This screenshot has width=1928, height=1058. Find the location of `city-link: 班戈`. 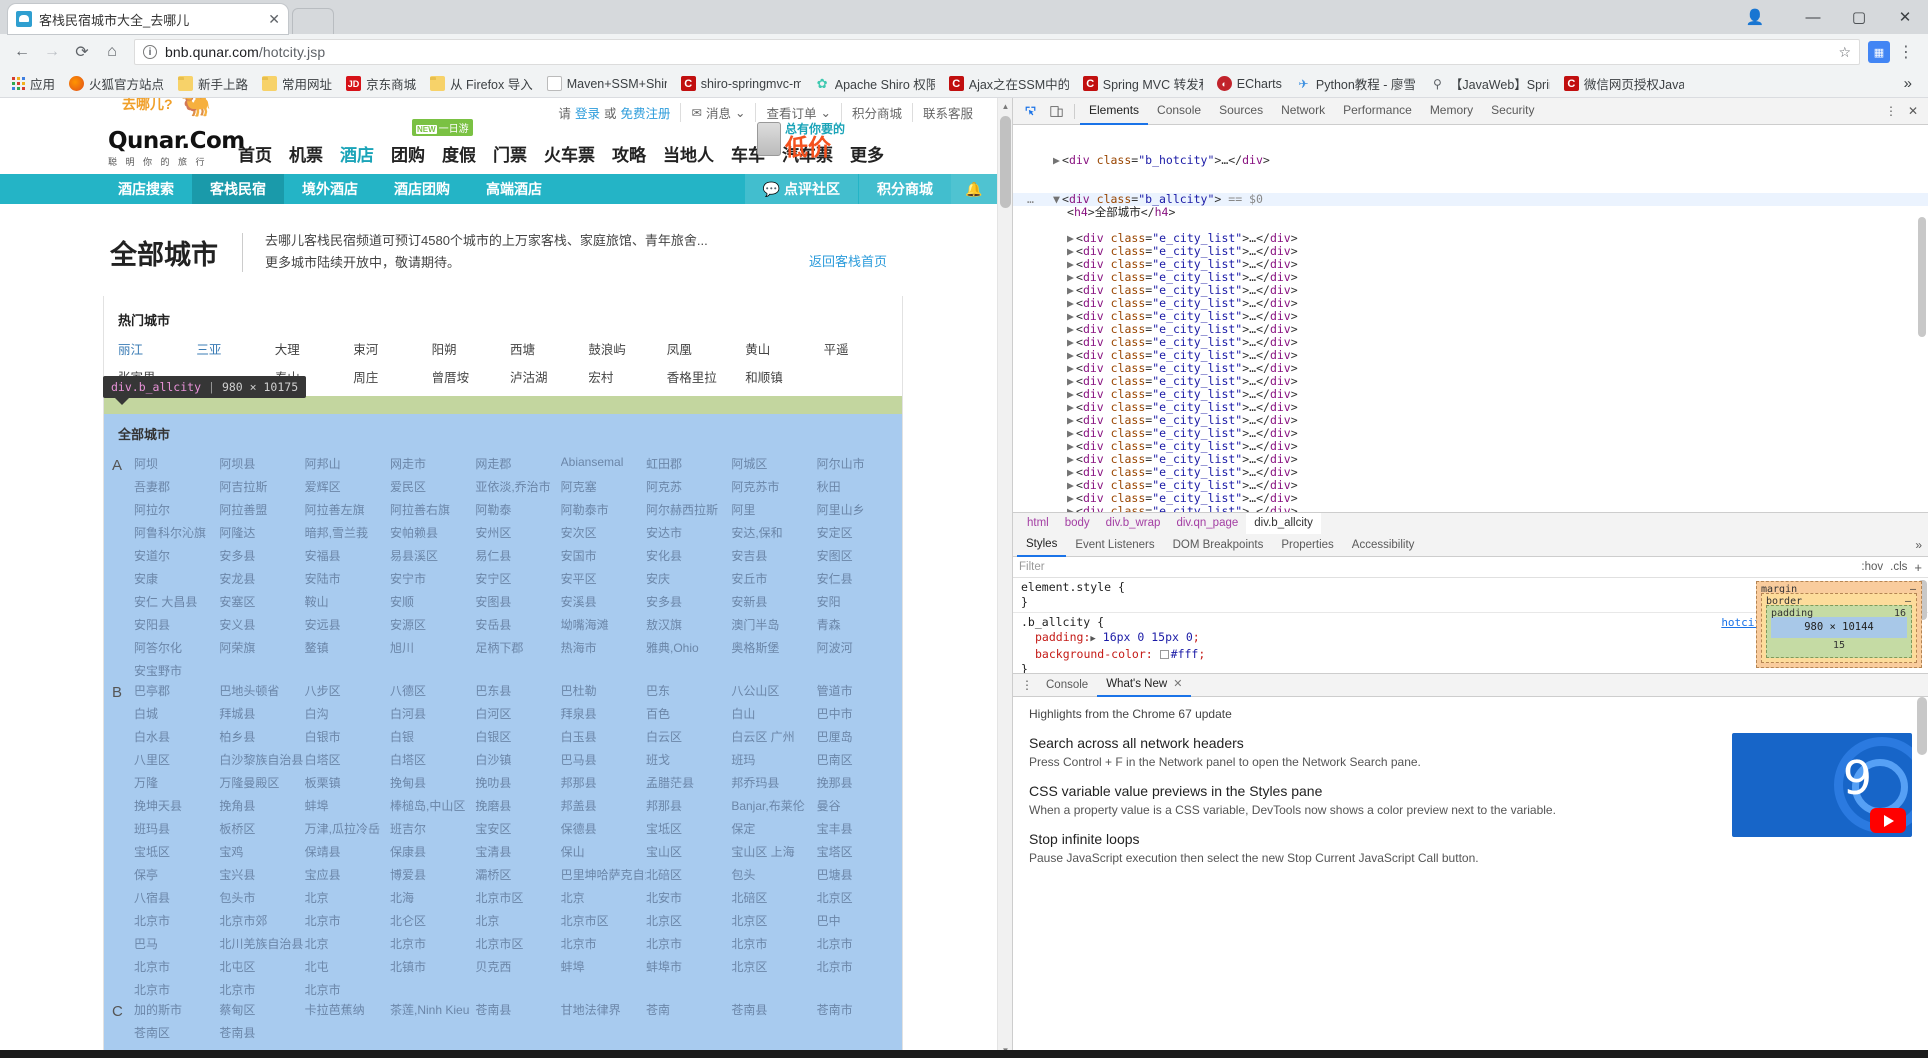

city-link: 班戈 is located at coordinates (688, 759).